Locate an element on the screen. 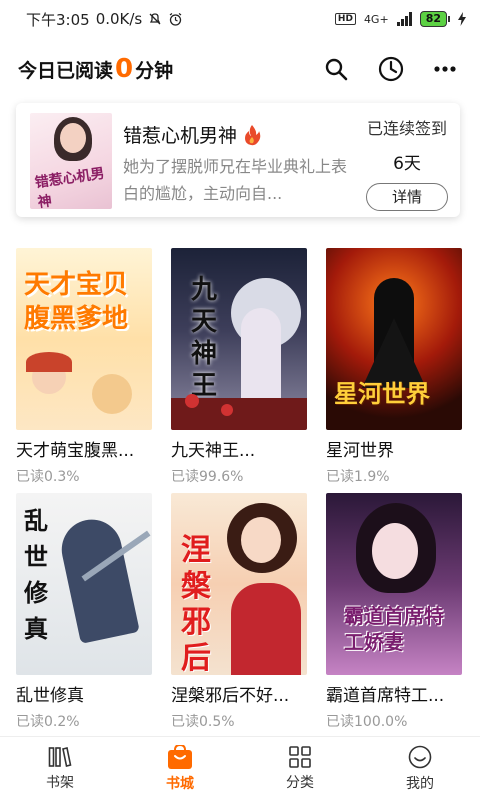 The height and width of the screenshot is (801, 480). checkin-streak: 已连续签到 6天 详情 is located at coordinates (407, 163).